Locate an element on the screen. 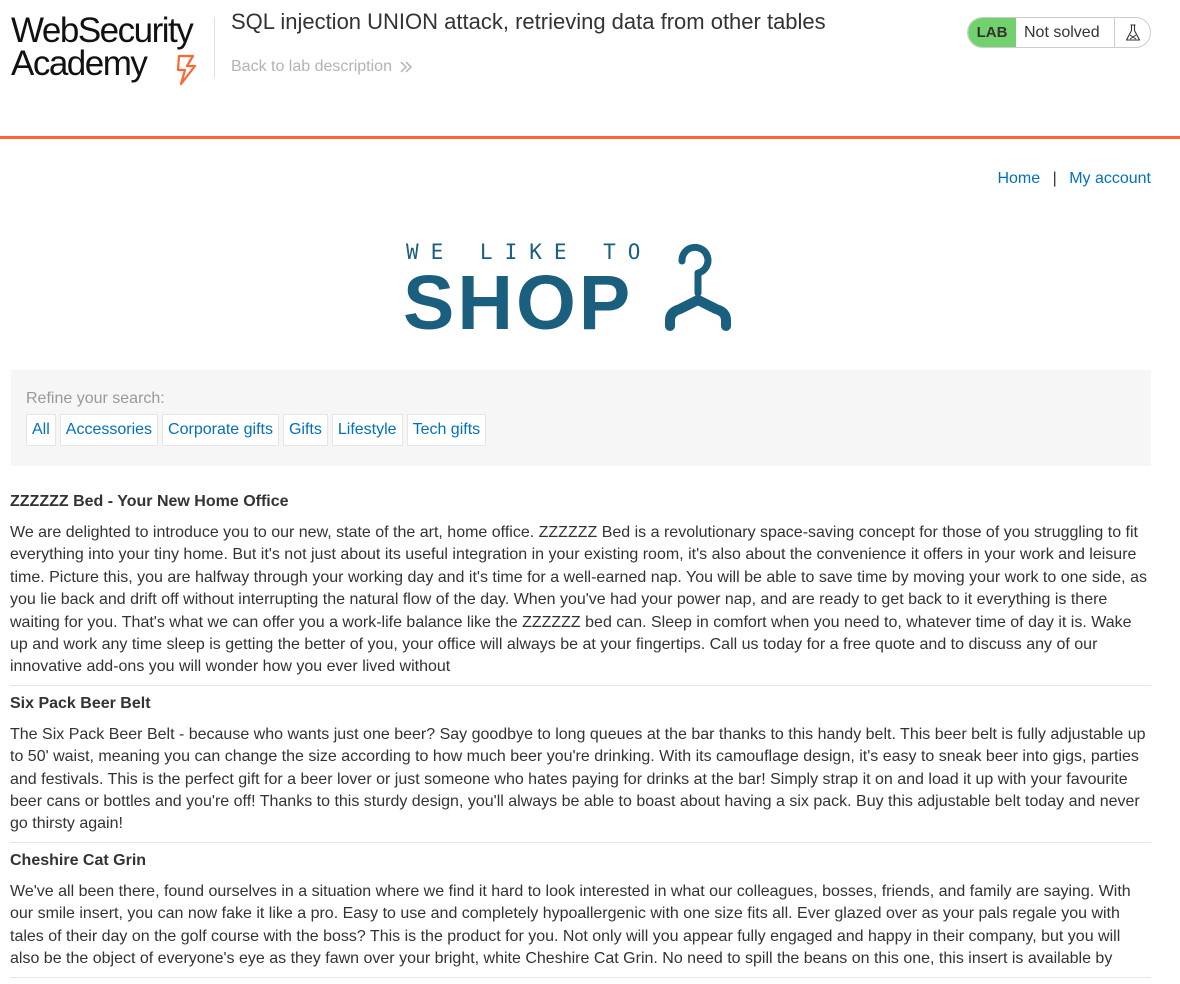  filter-tech-gifts: Tech gifts is located at coordinates (446, 430).